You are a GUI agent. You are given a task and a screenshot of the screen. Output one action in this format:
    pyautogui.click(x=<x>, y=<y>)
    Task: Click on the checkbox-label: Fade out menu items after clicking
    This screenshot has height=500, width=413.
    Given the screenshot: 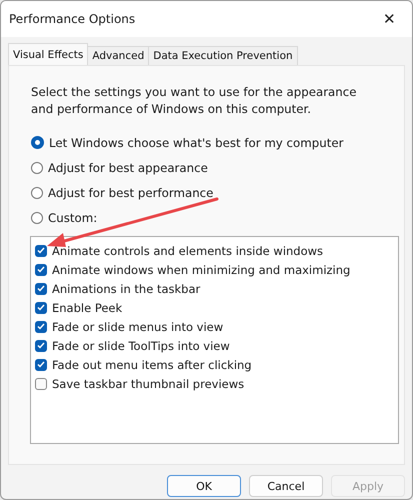 What is the action you would take?
    pyautogui.click(x=152, y=365)
    